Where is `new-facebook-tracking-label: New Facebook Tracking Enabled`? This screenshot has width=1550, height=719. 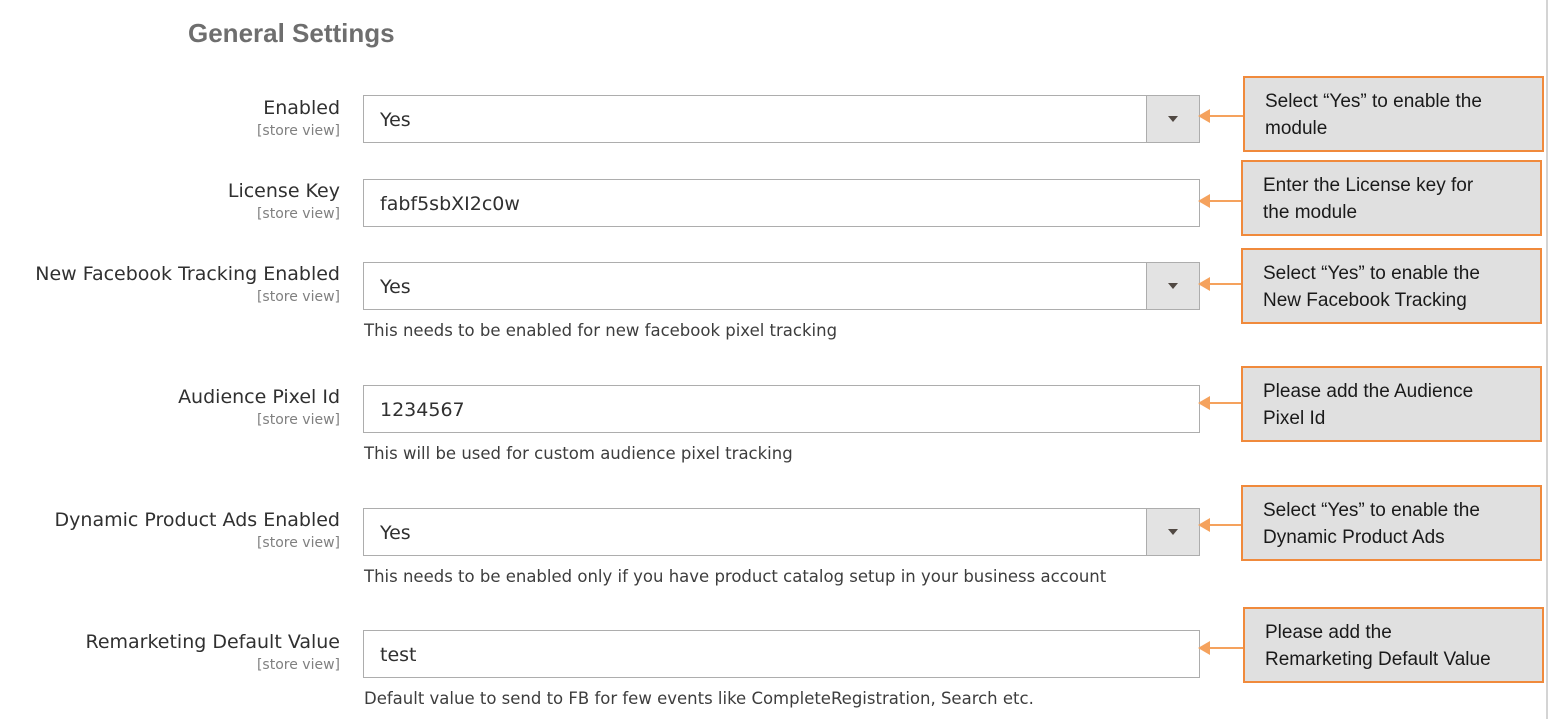
new-facebook-tracking-label: New Facebook Tracking Enabled is located at coordinates (187, 274).